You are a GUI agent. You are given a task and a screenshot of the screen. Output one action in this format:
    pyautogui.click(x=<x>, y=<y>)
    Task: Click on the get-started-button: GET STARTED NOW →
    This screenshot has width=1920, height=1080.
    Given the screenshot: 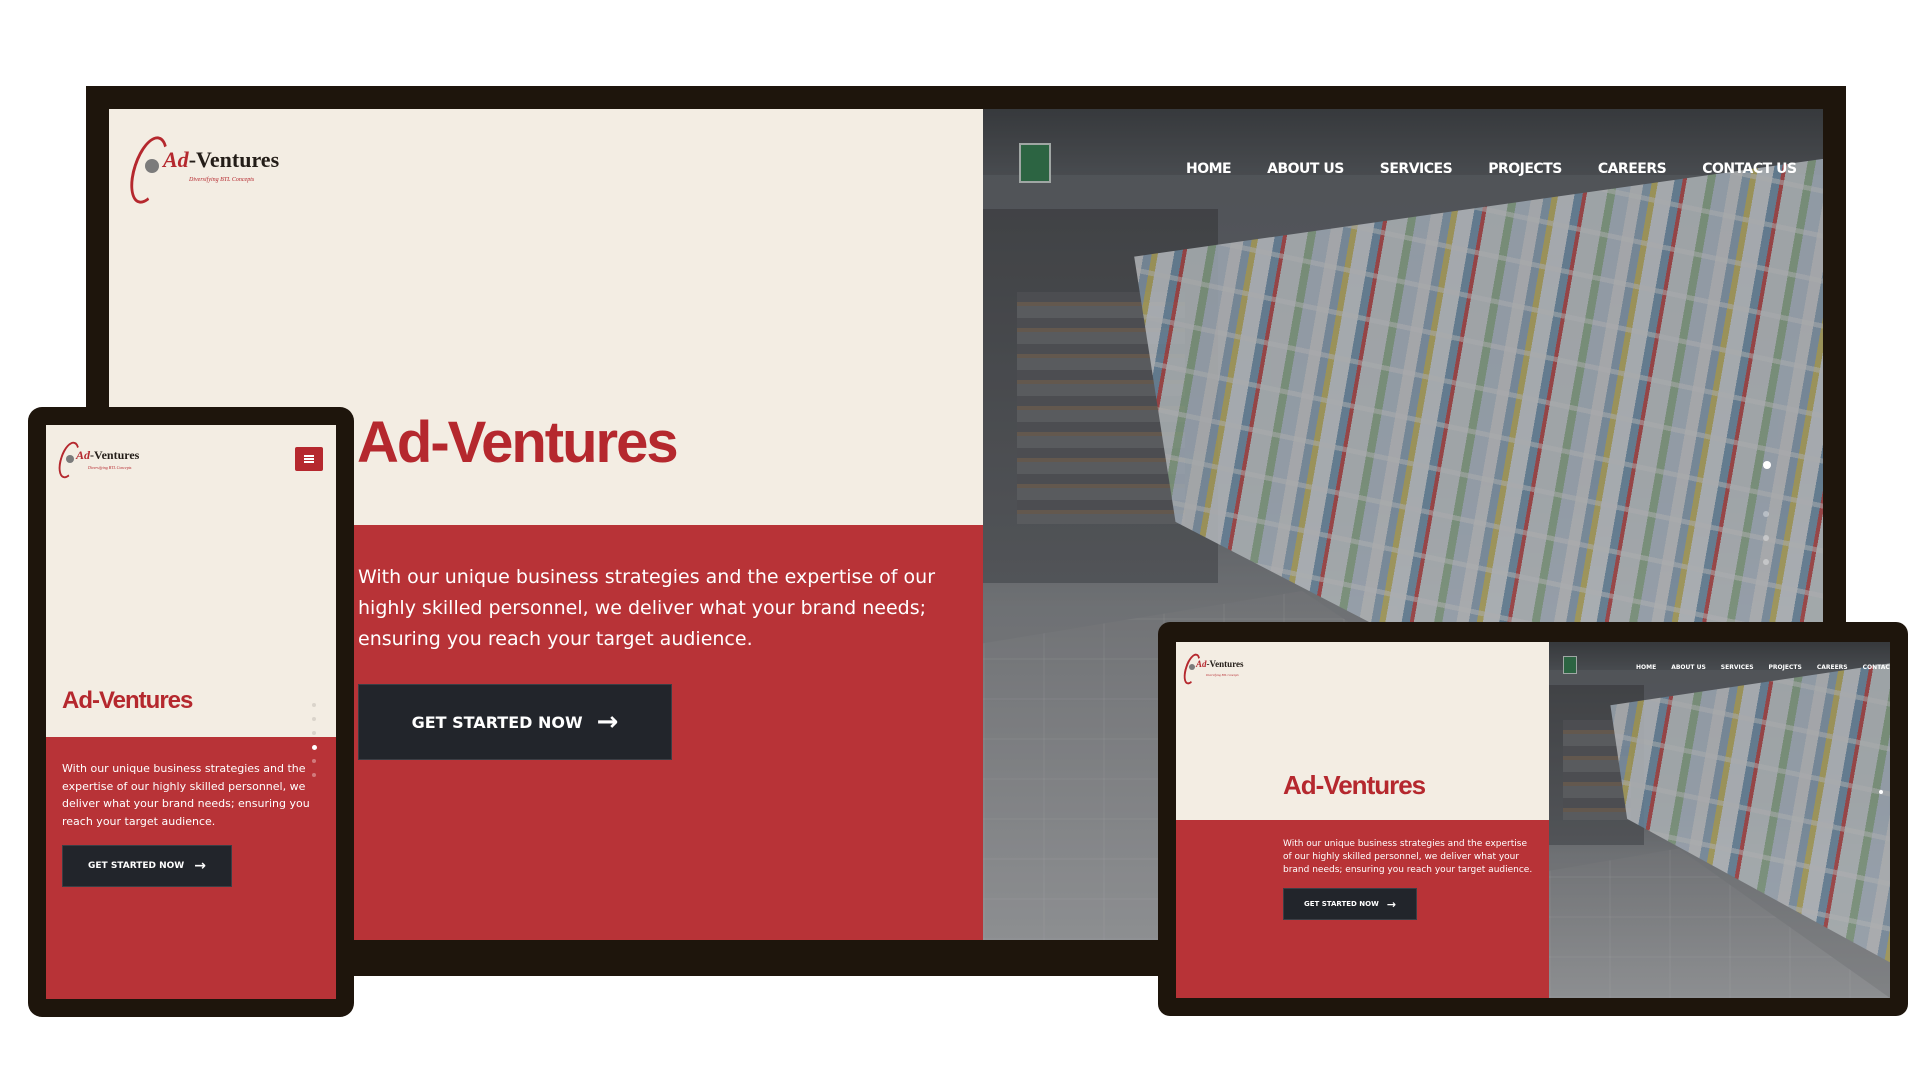 What is the action you would take?
    pyautogui.click(x=515, y=722)
    